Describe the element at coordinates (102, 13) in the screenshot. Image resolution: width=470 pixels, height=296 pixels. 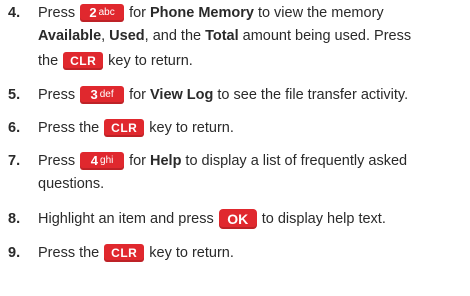
I see `key-2-abc-icon: 2 abc` at that location.